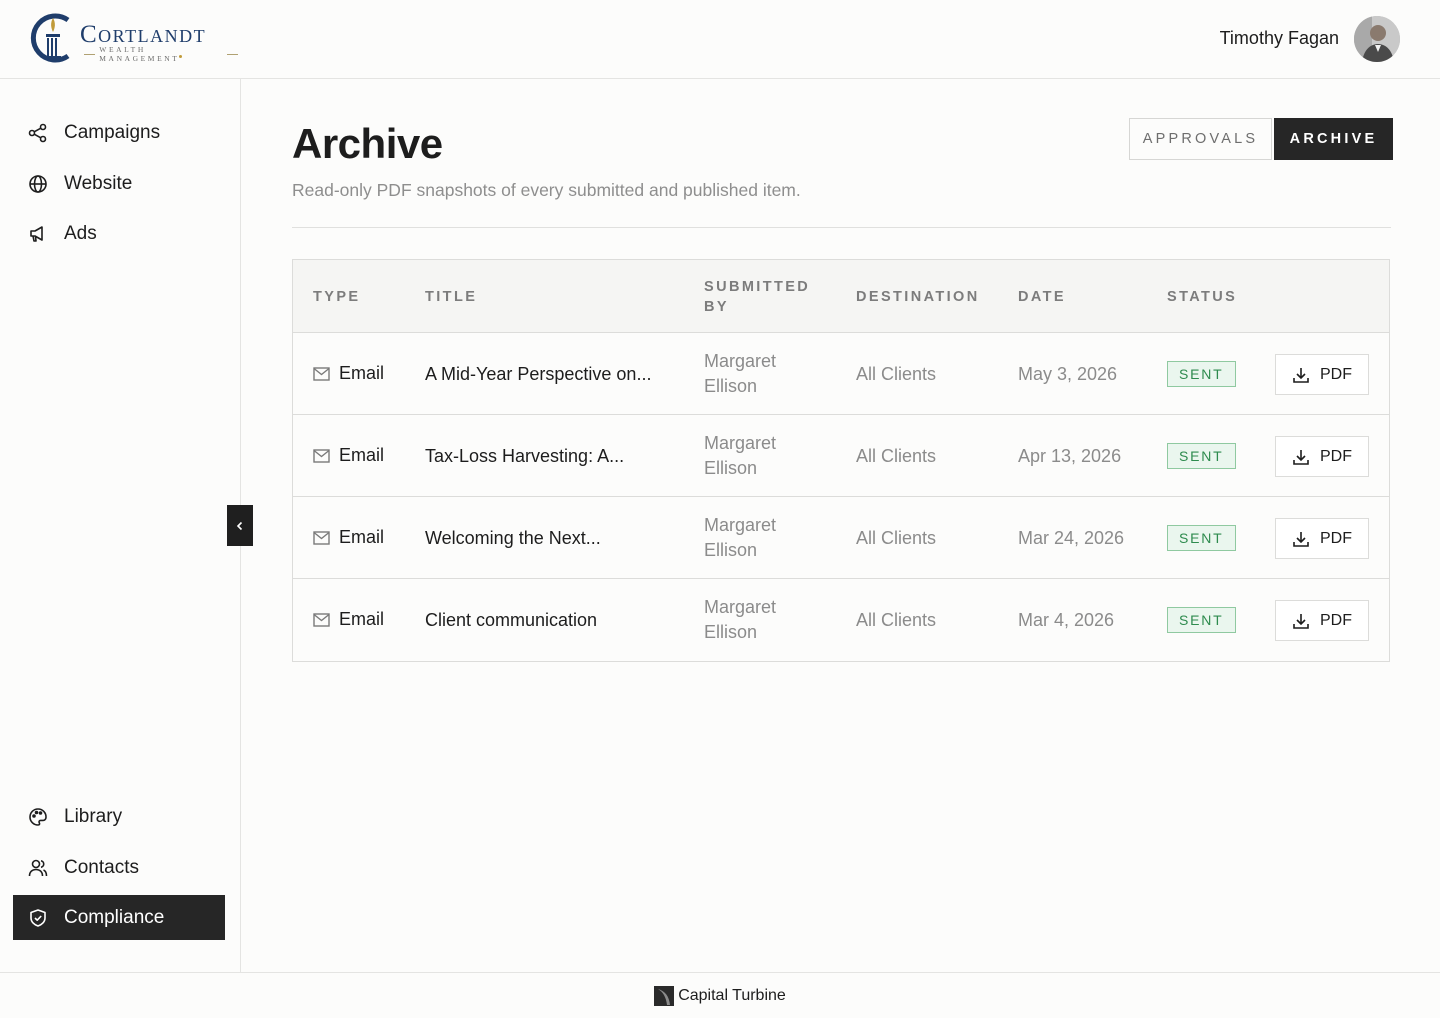 This screenshot has width=1440, height=1018. I want to click on megaphone-icon, so click(38, 234).